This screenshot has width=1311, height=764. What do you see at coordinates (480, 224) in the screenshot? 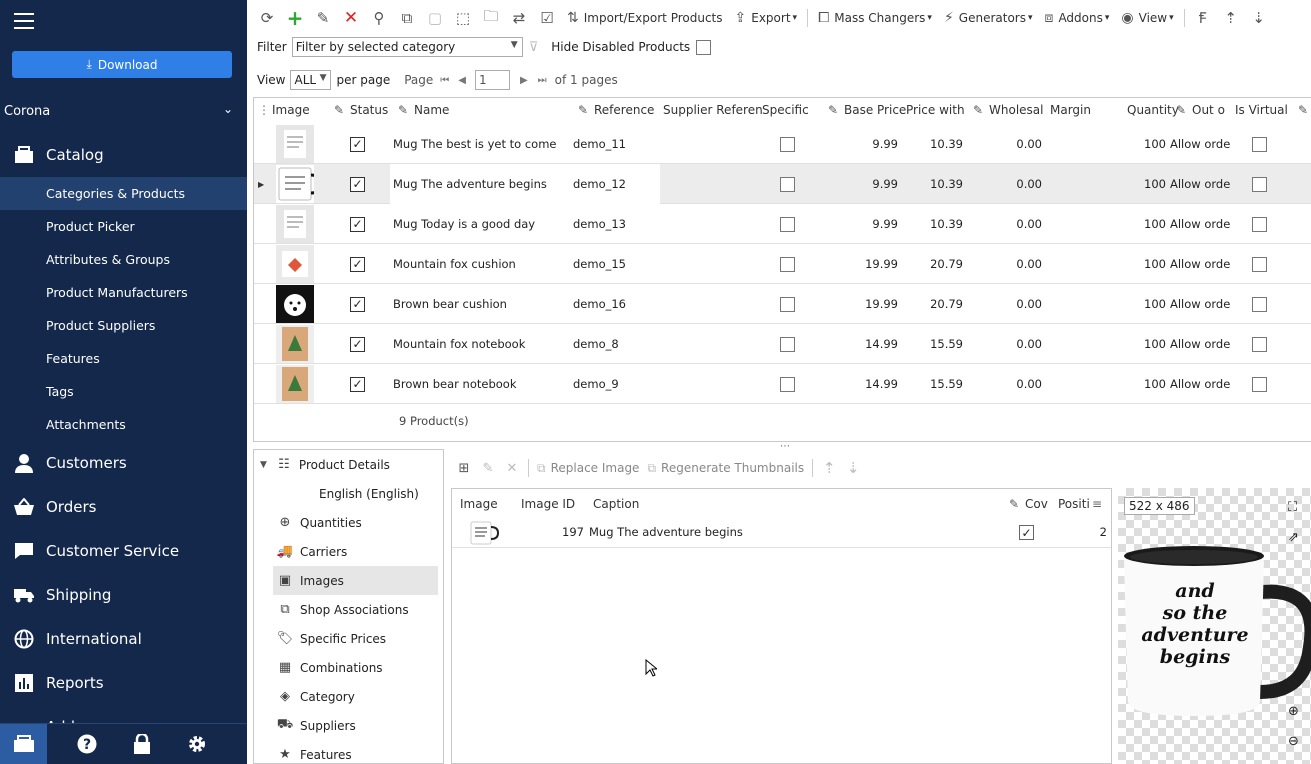
I see `product-name-cell: Mug Today is a good day` at bounding box center [480, 224].